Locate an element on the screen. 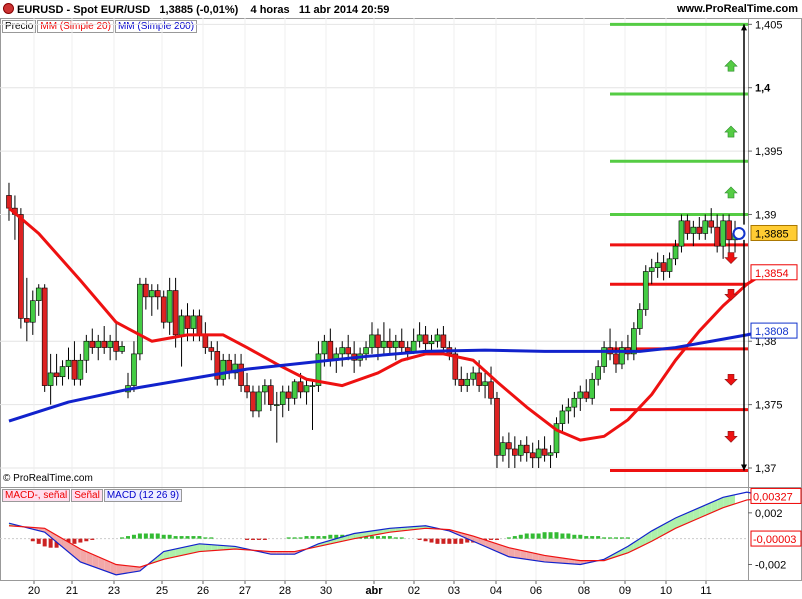 Image resolution: width=802 pixels, height=599 pixels. x-tick-label: 02 is located at coordinates (414, 591).